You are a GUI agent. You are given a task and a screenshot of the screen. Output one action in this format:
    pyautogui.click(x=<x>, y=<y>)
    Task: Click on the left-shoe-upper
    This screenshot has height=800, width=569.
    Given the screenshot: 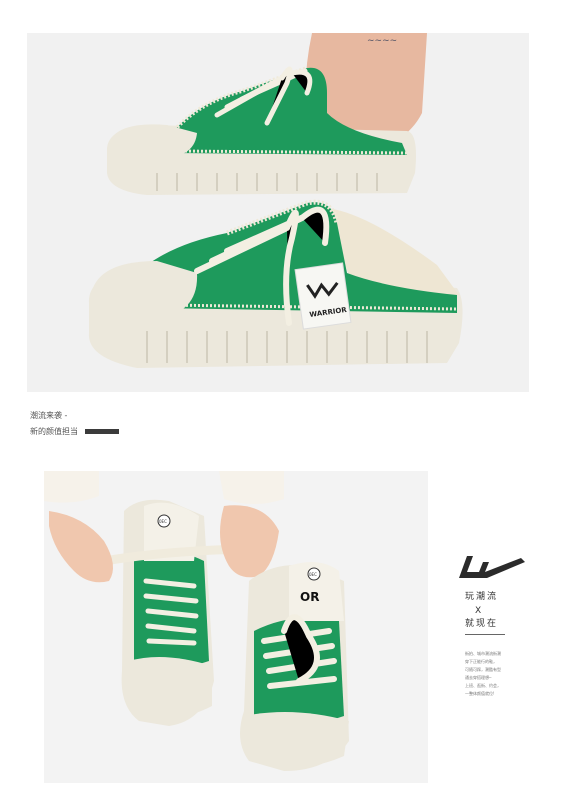 What is the action you would take?
    pyautogui.click(x=171, y=610)
    